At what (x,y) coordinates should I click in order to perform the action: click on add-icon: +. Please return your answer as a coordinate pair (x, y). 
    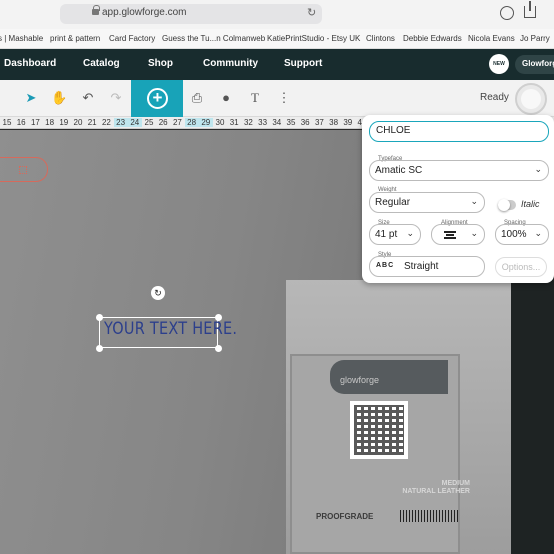
    Looking at the image, I should click on (157, 98).